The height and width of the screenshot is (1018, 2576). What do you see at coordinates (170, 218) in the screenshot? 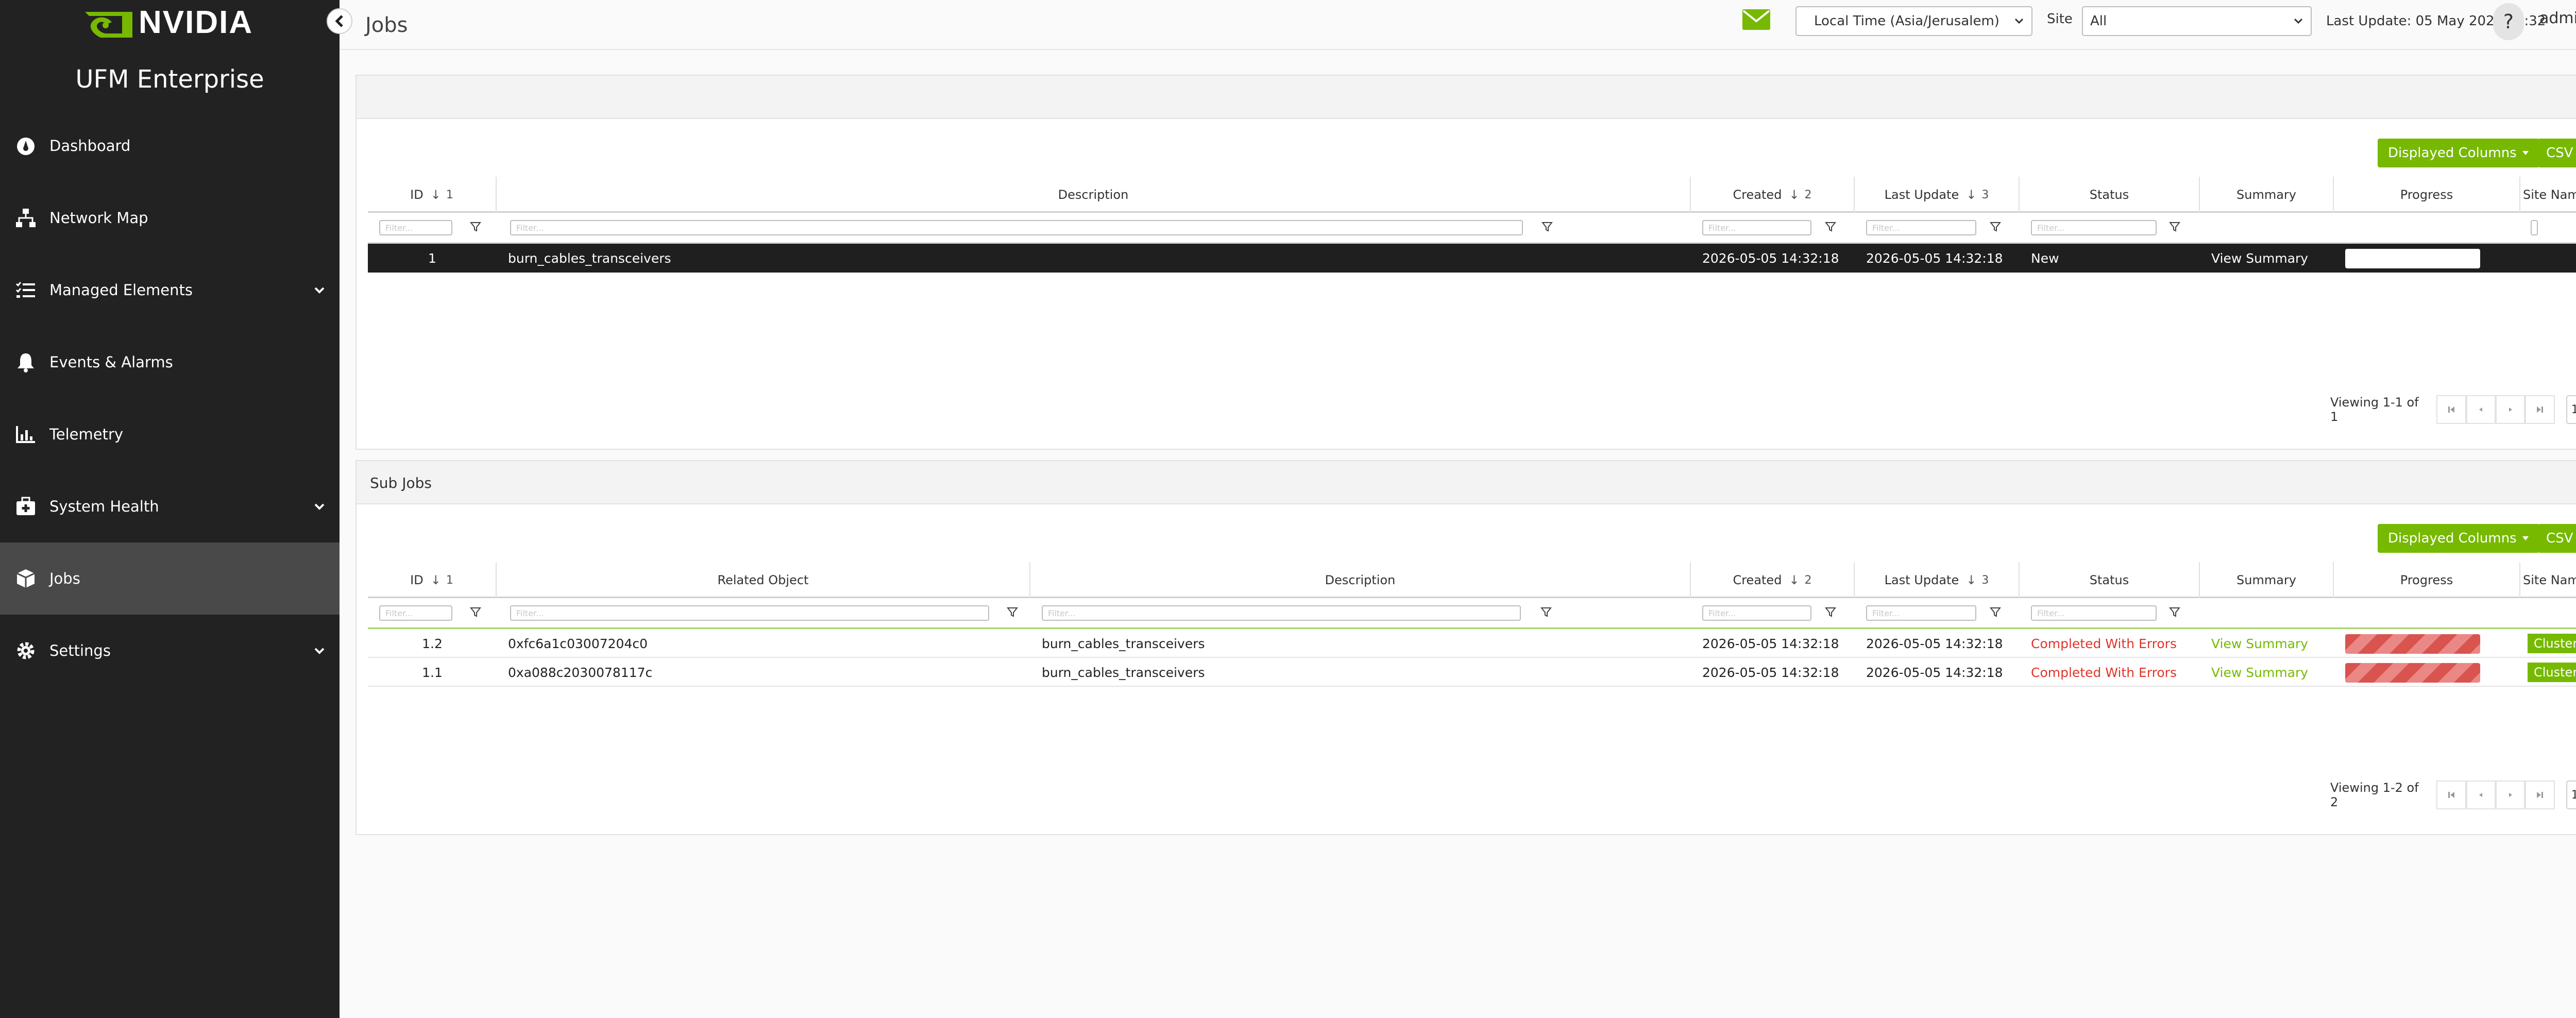
I see `sidebar-item-network-map: Network Map` at bounding box center [170, 218].